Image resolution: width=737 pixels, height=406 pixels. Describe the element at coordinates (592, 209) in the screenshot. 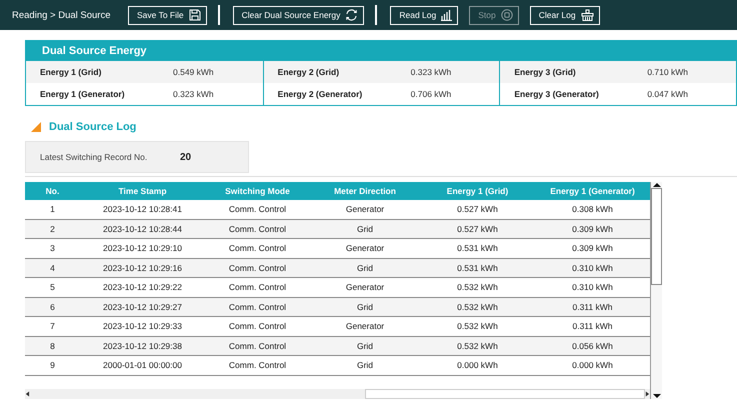

I see `table-cell-text: 0.308 kWh` at that location.